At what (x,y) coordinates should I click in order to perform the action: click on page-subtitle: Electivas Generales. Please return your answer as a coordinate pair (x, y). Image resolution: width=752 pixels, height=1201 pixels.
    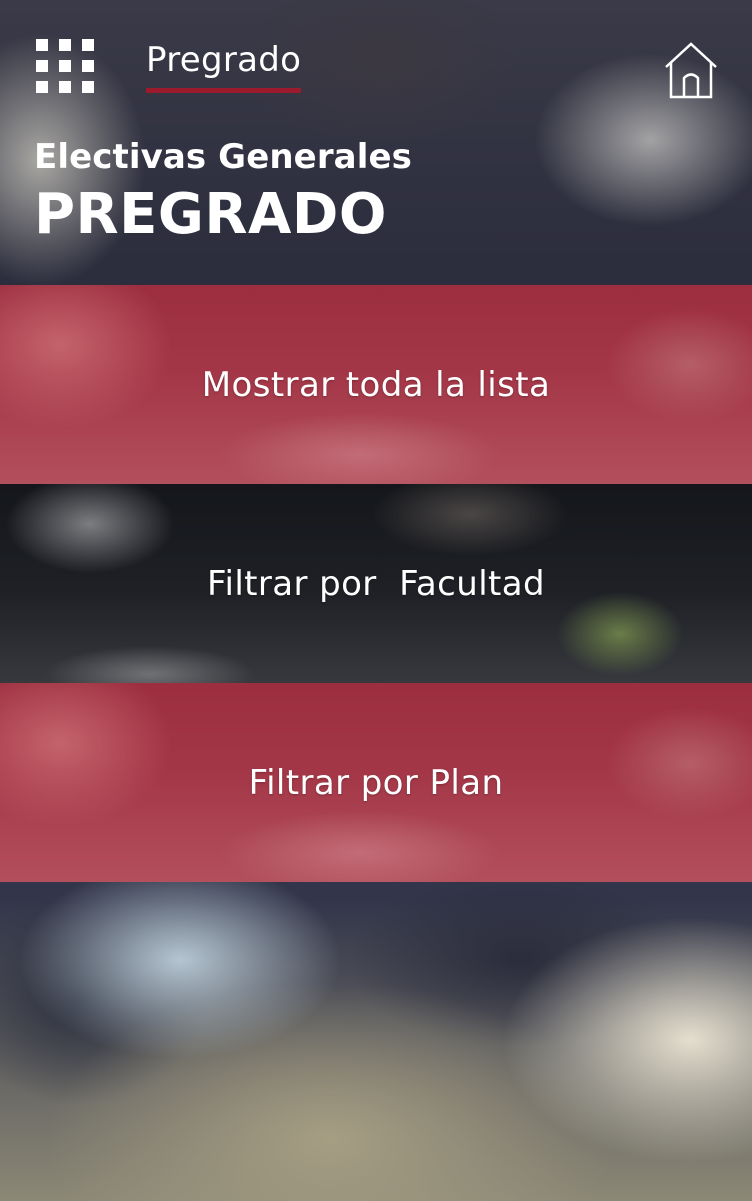
    Looking at the image, I should click on (223, 157).